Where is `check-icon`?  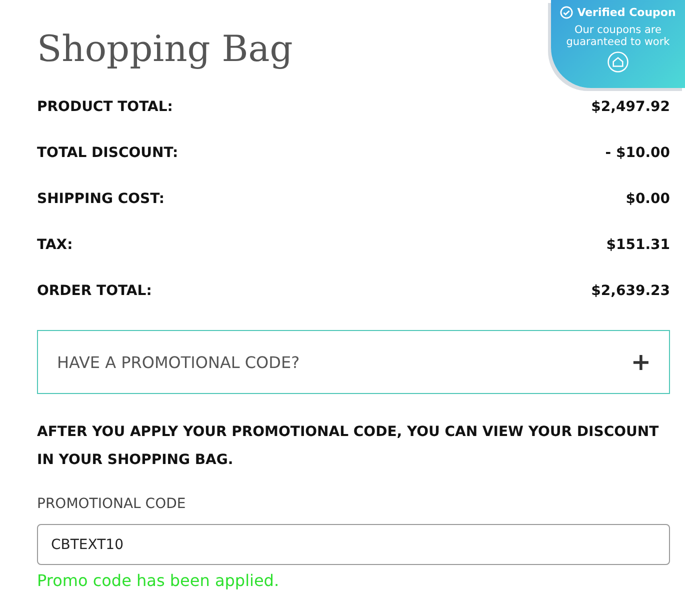
check-icon is located at coordinates (567, 12).